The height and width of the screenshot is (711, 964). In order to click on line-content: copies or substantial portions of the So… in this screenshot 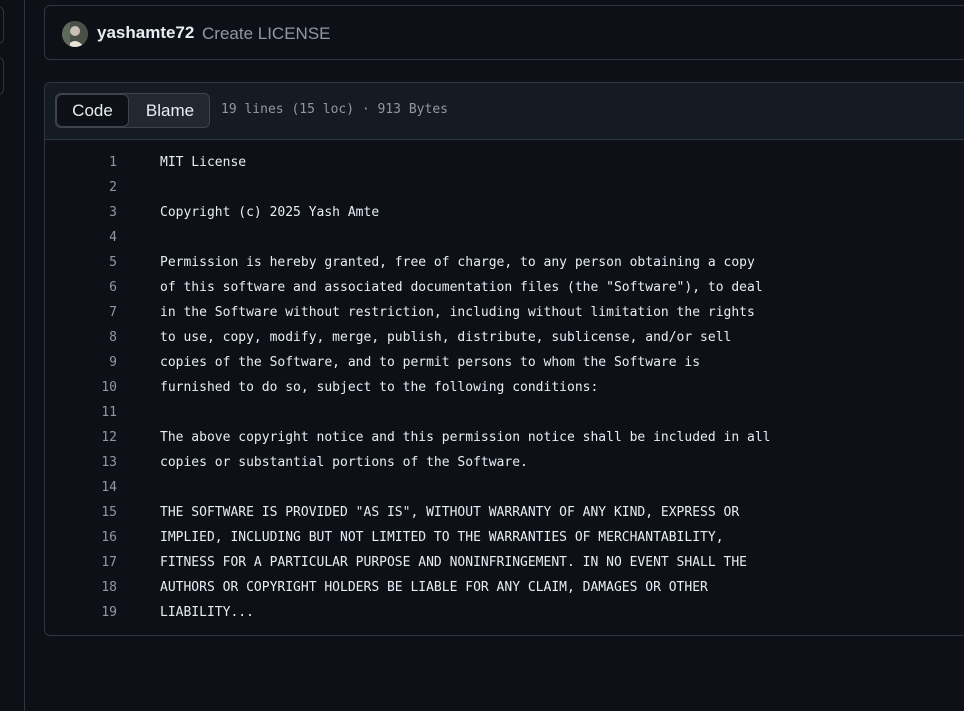, I will do `click(344, 462)`.